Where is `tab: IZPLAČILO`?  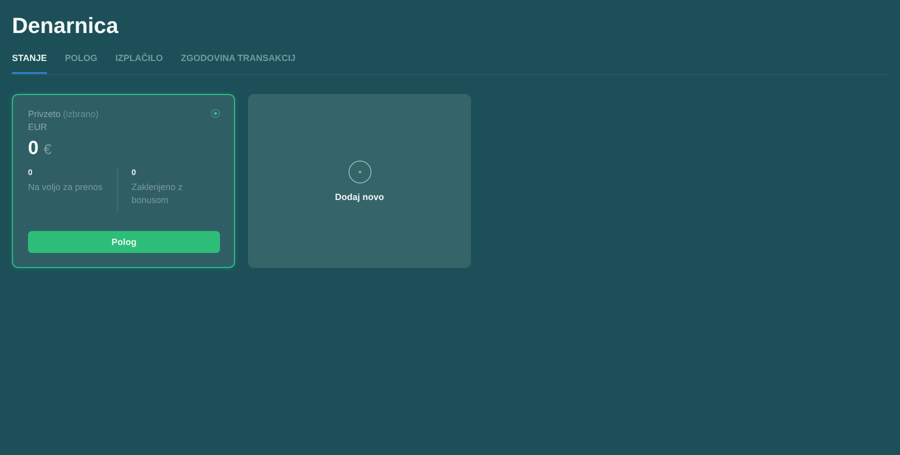 tab: IZPLAČILO is located at coordinates (139, 62).